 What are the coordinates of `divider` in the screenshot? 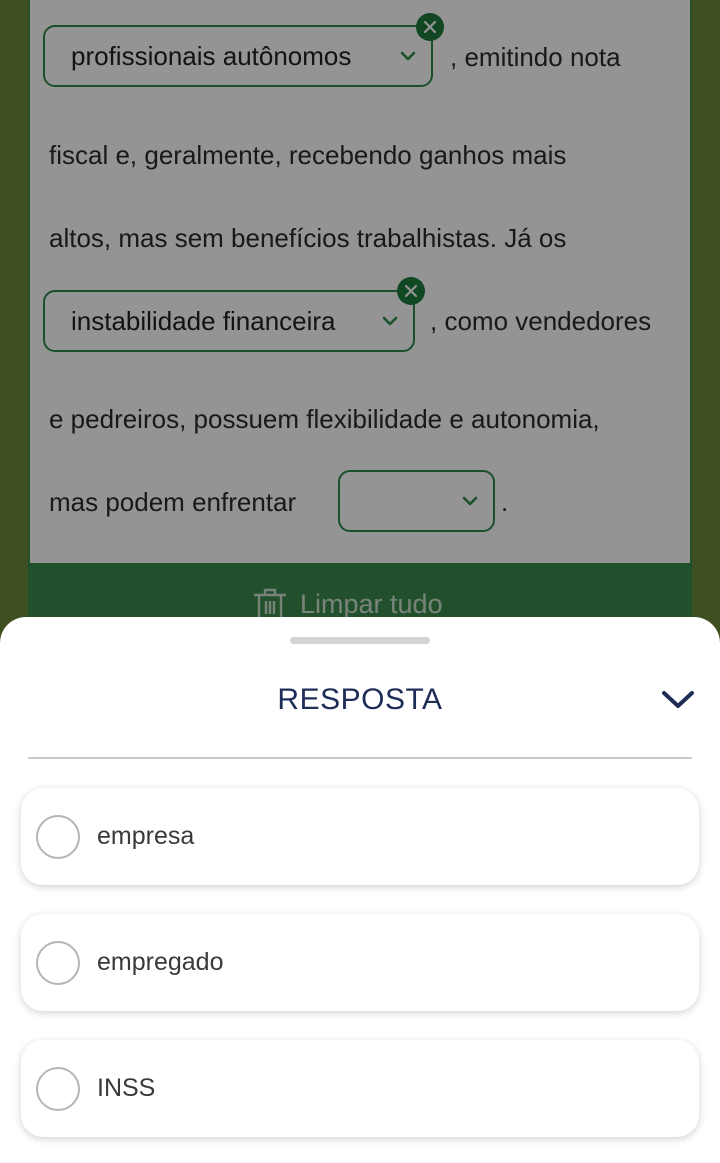 It's located at (360, 758).